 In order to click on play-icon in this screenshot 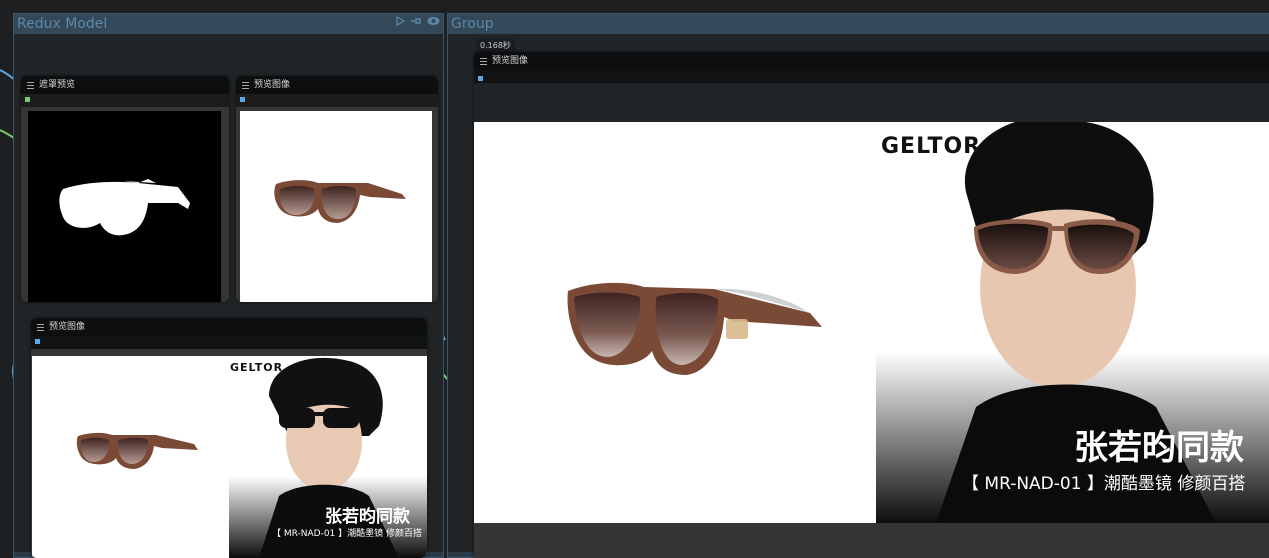, I will do `click(400, 21)`.